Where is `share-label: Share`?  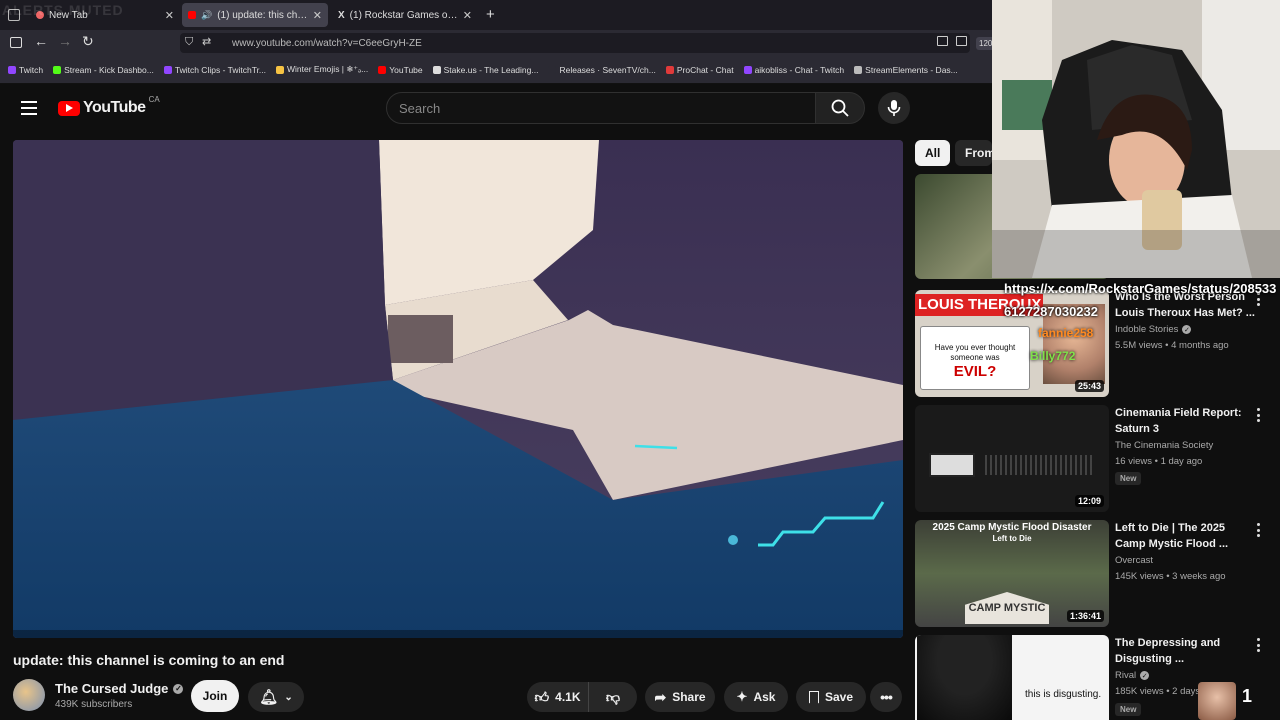 share-label: Share is located at coordinates (689, 697).